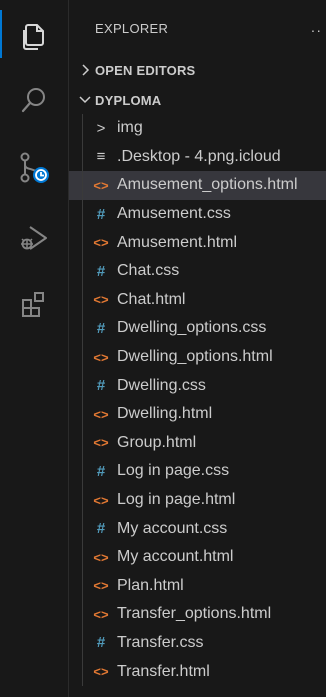 This screenshot has height=697, width=326. What do you see at coordinates (316, 30) in the screenshot?
I see `more-actions-button: ··` at bounding box center [316, 30].